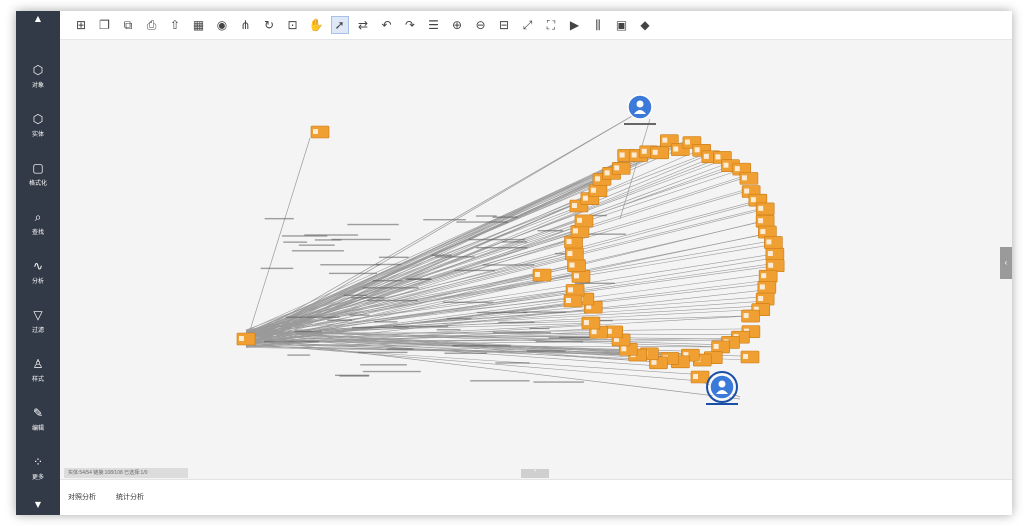  Describe the element at coordinates (575, 25) in the screenshot. I see `play-icon: ▶` at that location.